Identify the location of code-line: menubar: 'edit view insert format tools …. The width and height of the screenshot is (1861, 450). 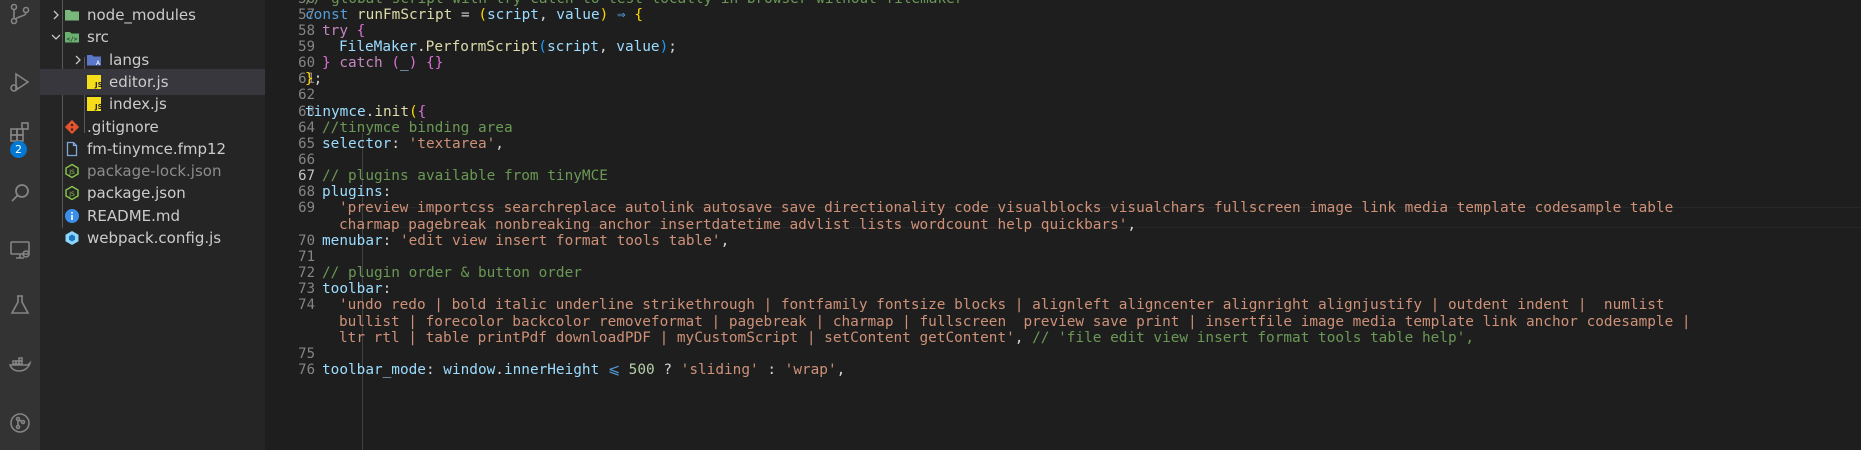
(525, 241).